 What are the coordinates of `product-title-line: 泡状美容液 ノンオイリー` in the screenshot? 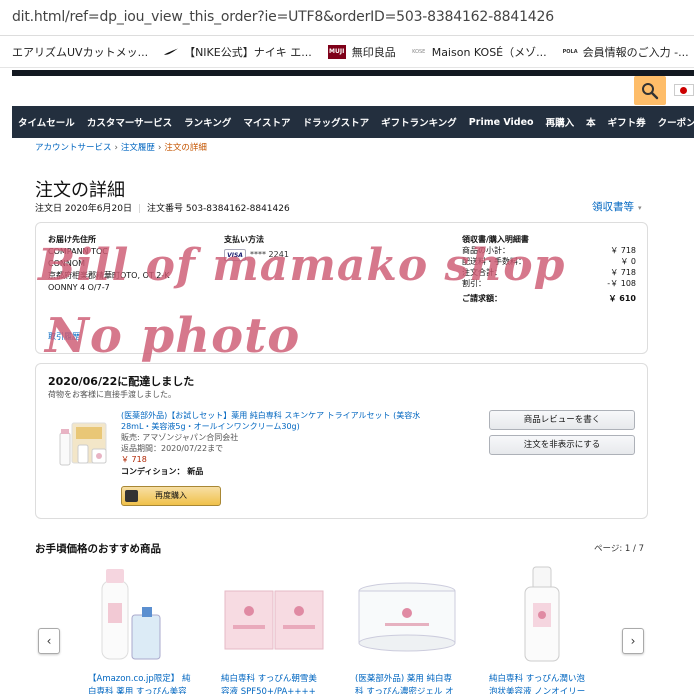 It's located at (537, 690).